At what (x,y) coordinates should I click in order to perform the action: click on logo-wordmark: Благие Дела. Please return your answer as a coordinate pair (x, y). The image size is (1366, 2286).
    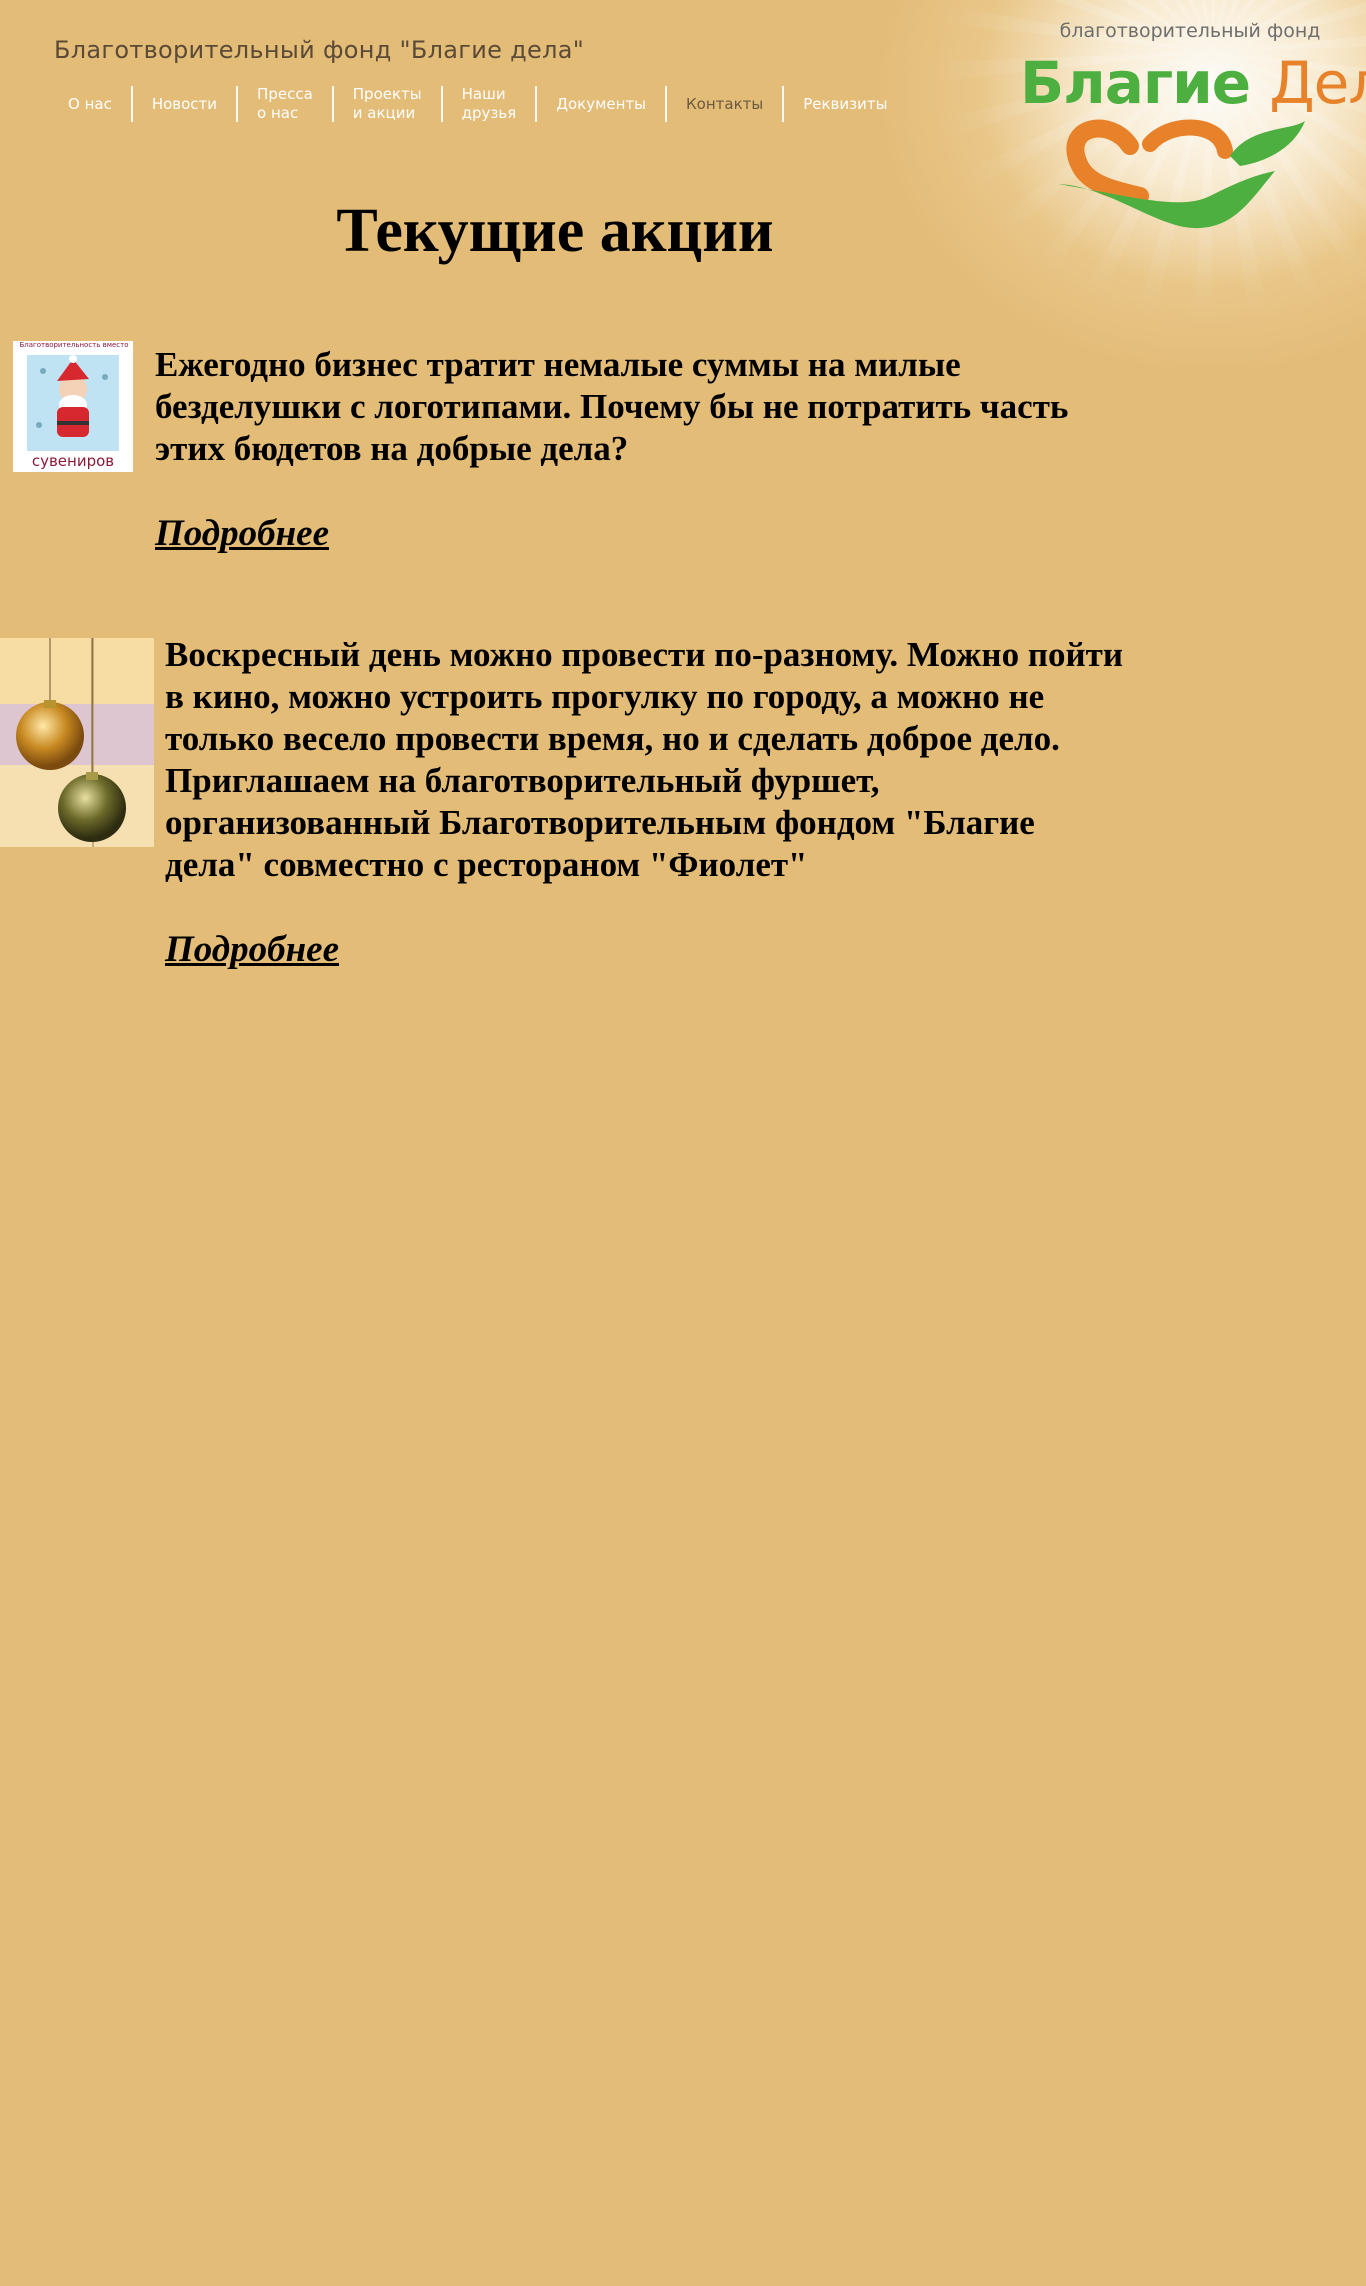
    Looking at the image, I should click on (1193, 83).